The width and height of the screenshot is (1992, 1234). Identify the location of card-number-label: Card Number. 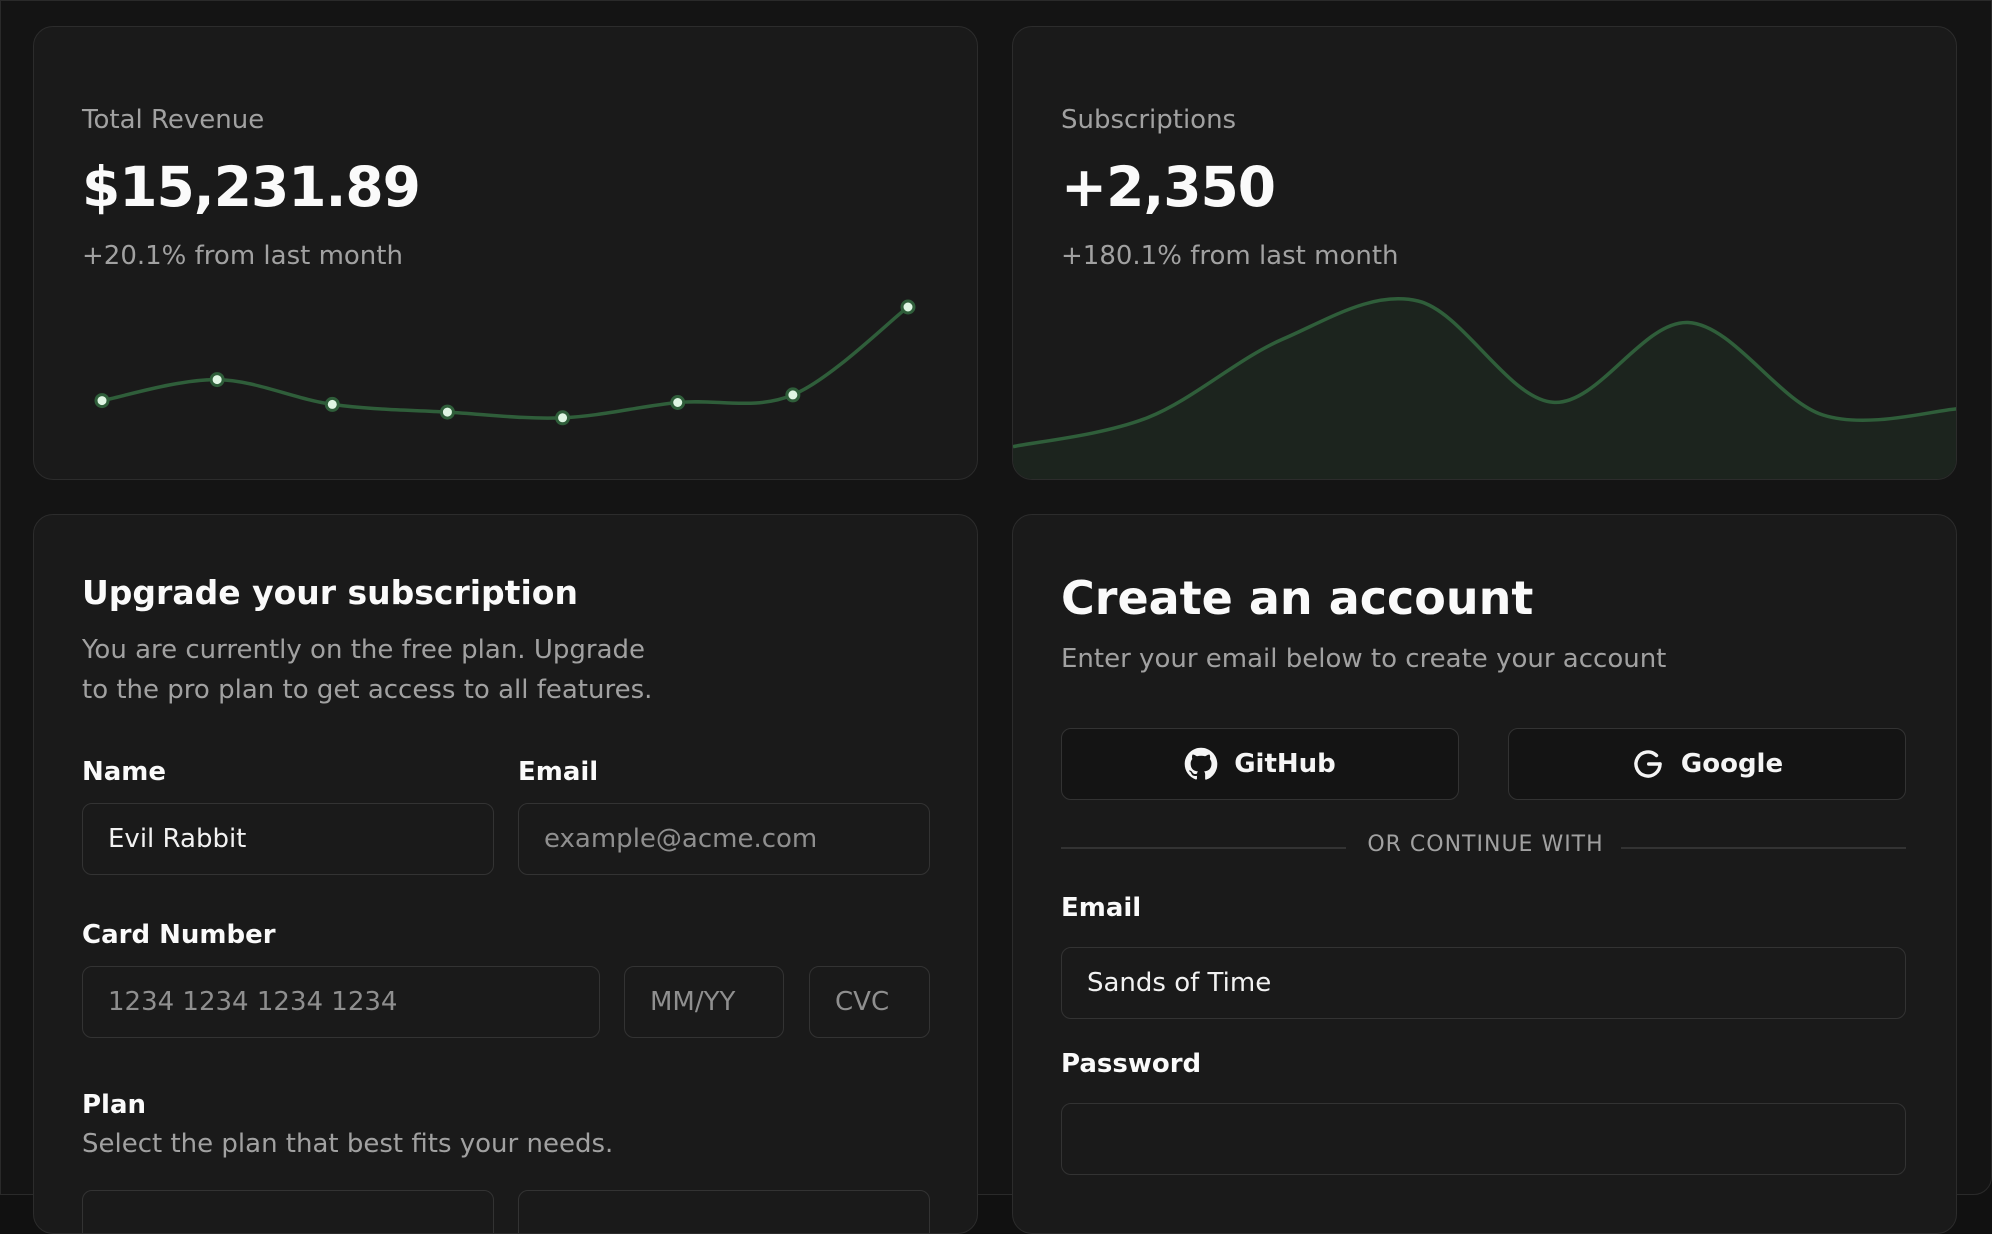
(179, 935).